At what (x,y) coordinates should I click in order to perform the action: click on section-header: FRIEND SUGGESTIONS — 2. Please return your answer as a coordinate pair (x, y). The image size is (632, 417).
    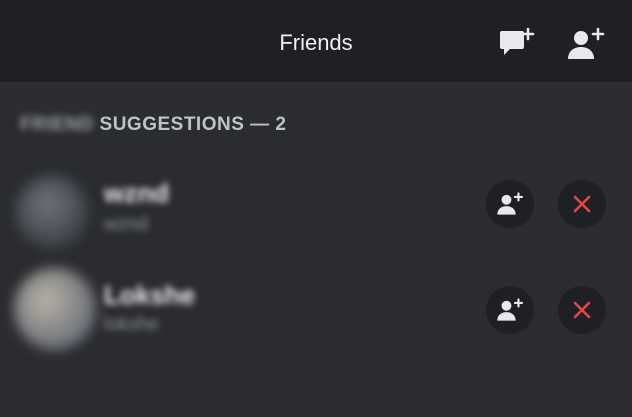
    Looking at the image, I should click on (153, 125).